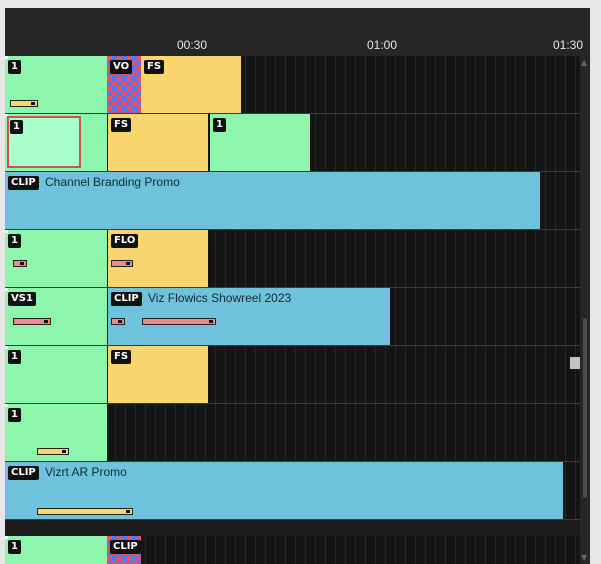 This screenshot has height=564, width=601. What do you see at coordinates (56, 316) in the screenshot?
I see `timeline-clip: VS1` at bounding box center [56, 316].